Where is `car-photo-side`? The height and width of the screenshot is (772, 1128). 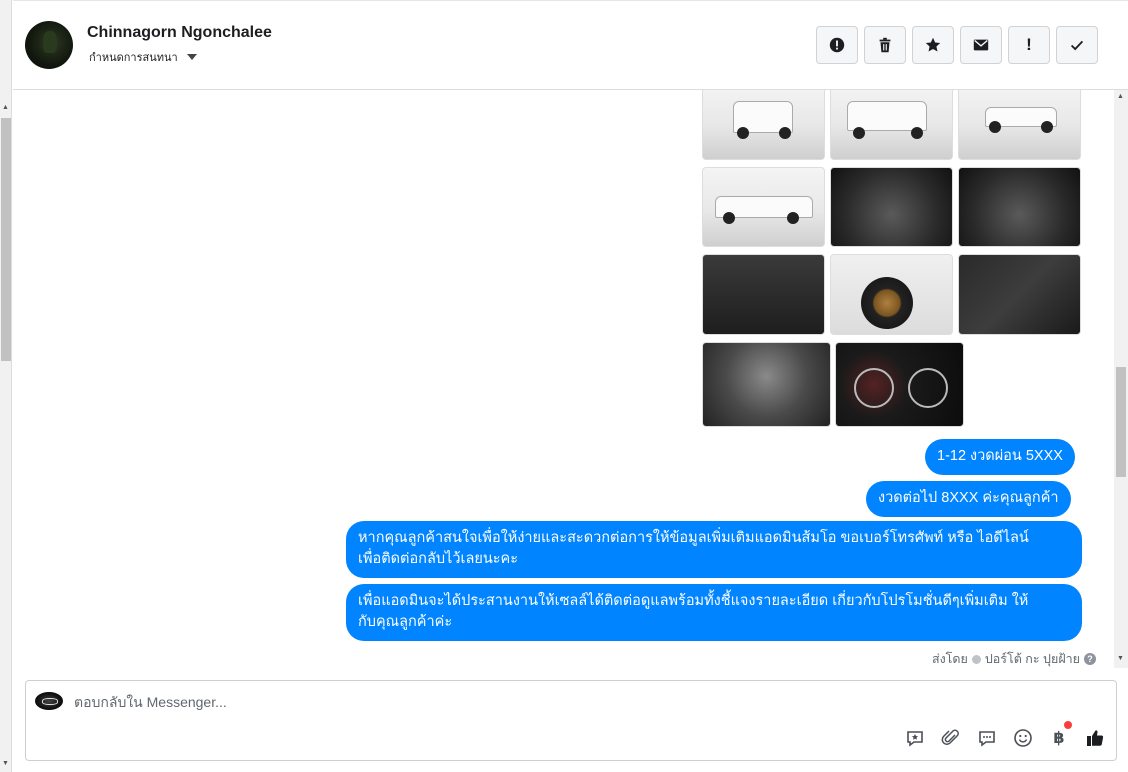
car-photo-side is located at coordinates (763, 207).